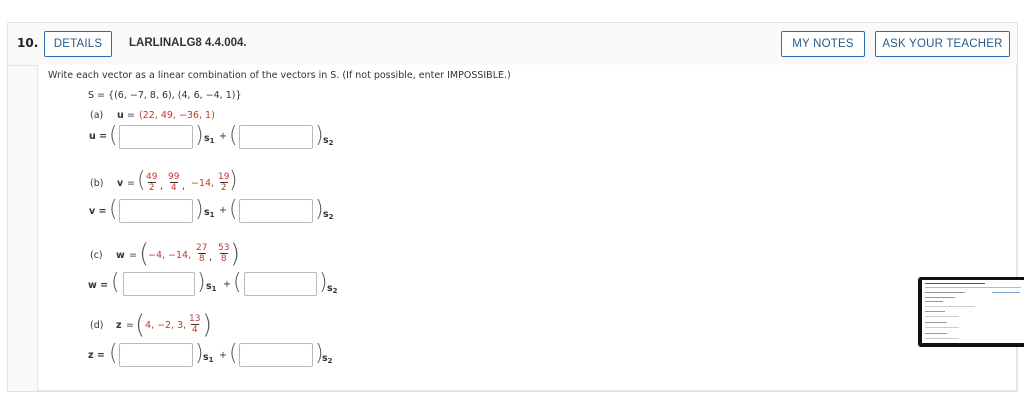 The height and width of the screenshot is (394, 1024). What do you see at coordinates (177, 115) in the screenshot?
I see `part-a-vector-value: (22, 49, −36, 1)` at bounding box center [177, 115].